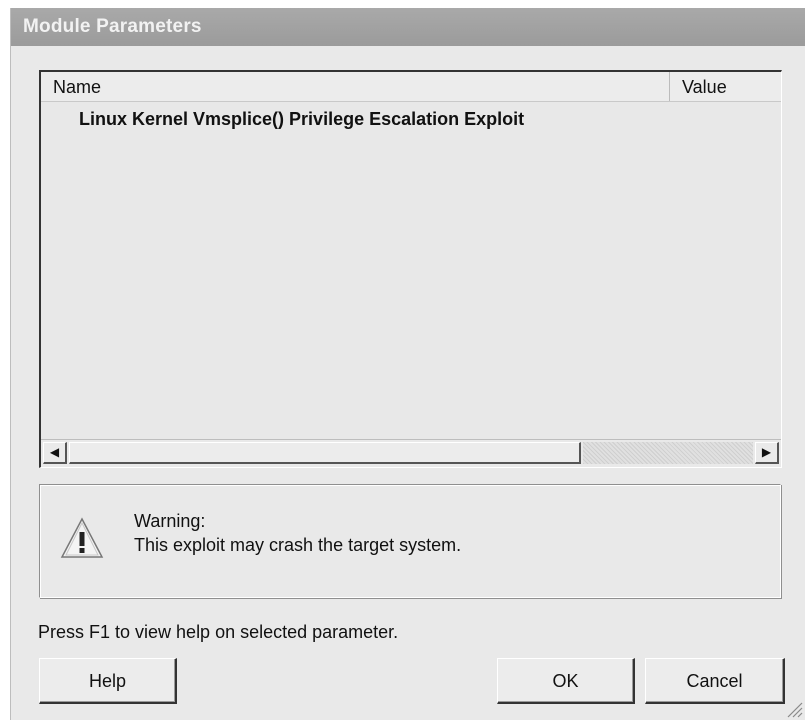  What do you see at coordinates (82, 538) in the screenshot?
I see `warning-triangle-icon` at bounding box center [82, 538].